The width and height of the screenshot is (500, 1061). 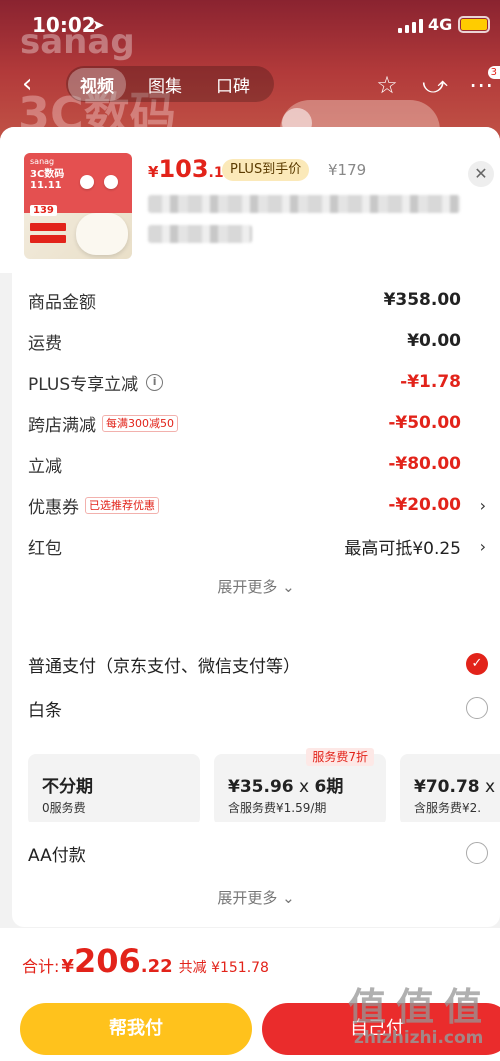 What do you see at coordinates (244, 383) in the screenshot?
I see `fee-row-plus-discount: PLUS专享立减 i -¥1.78` at bounding box center [244, 383].